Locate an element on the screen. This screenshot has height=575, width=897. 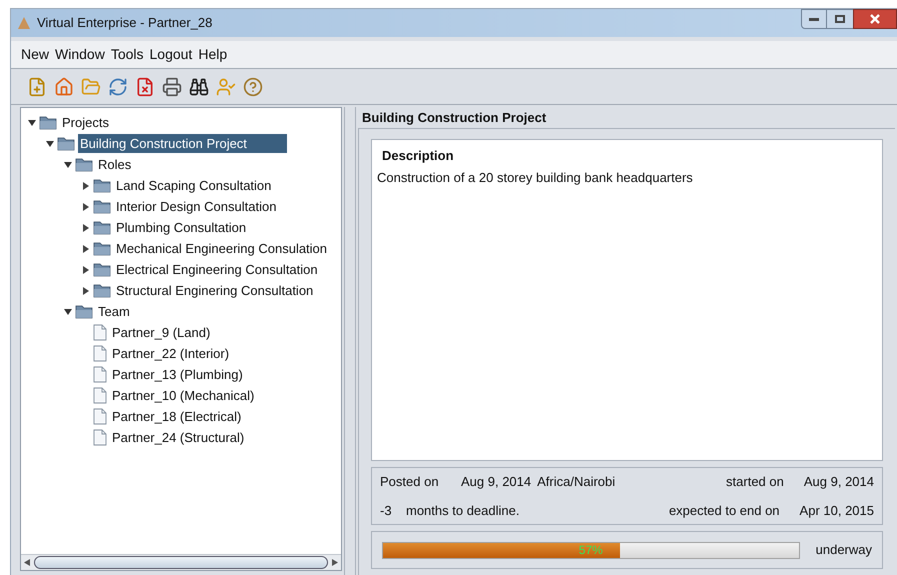
scroll-left-icon is located at coordinates (27, 562).